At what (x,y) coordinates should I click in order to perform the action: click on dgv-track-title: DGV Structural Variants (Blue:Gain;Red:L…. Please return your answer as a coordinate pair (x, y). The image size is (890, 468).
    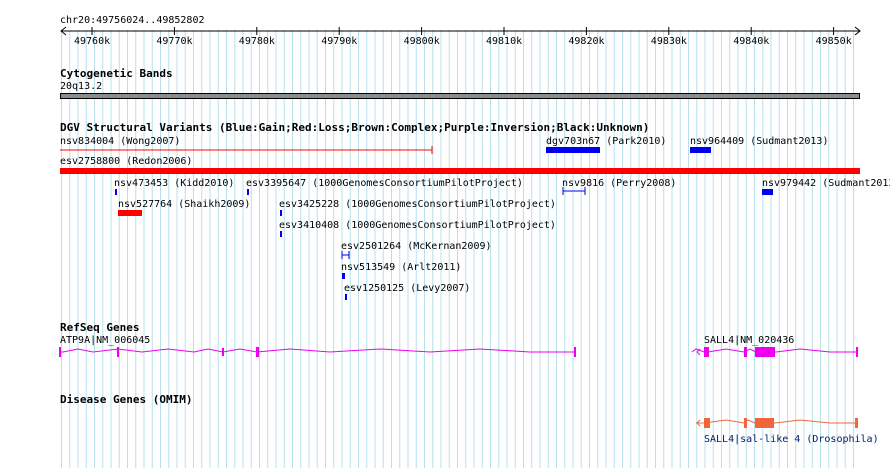
    Looking at the image, I should click on (355, 127).